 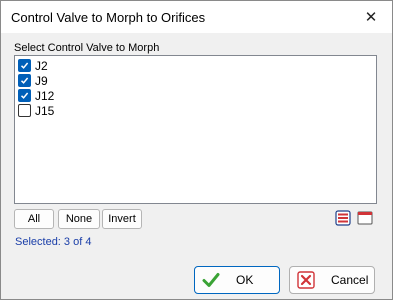 I want to click on list-view-button, so click(x=343, y=218).